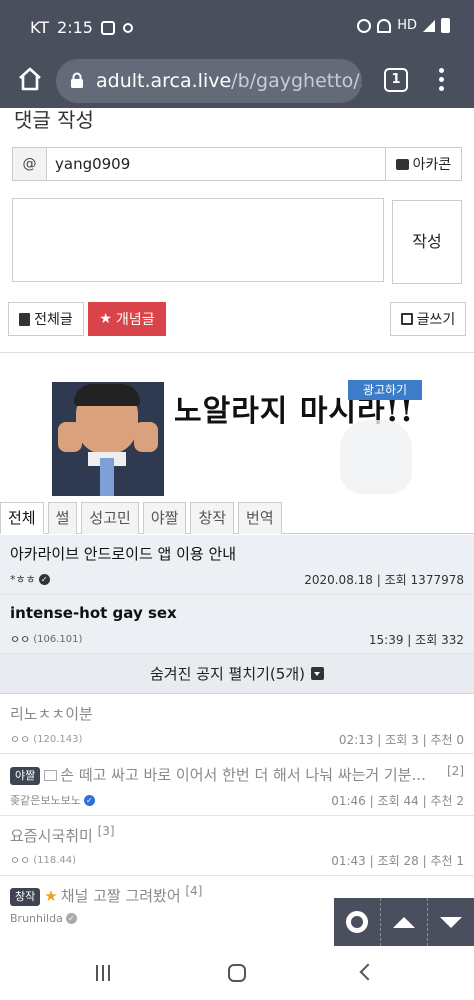 This screenshot has height=1000, width=474. What do you see at coordinates (427, 242) in the screenshot?
I see `comment-submit-button: 작성` at bounding box center [427, 242].